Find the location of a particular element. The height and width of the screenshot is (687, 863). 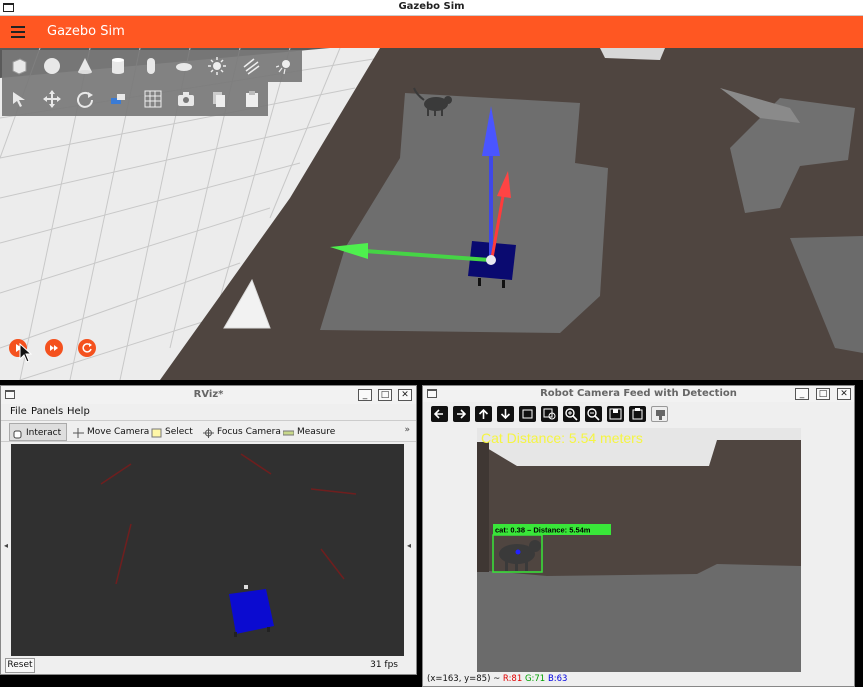

paste-icon is located at coordinates (252, 99).